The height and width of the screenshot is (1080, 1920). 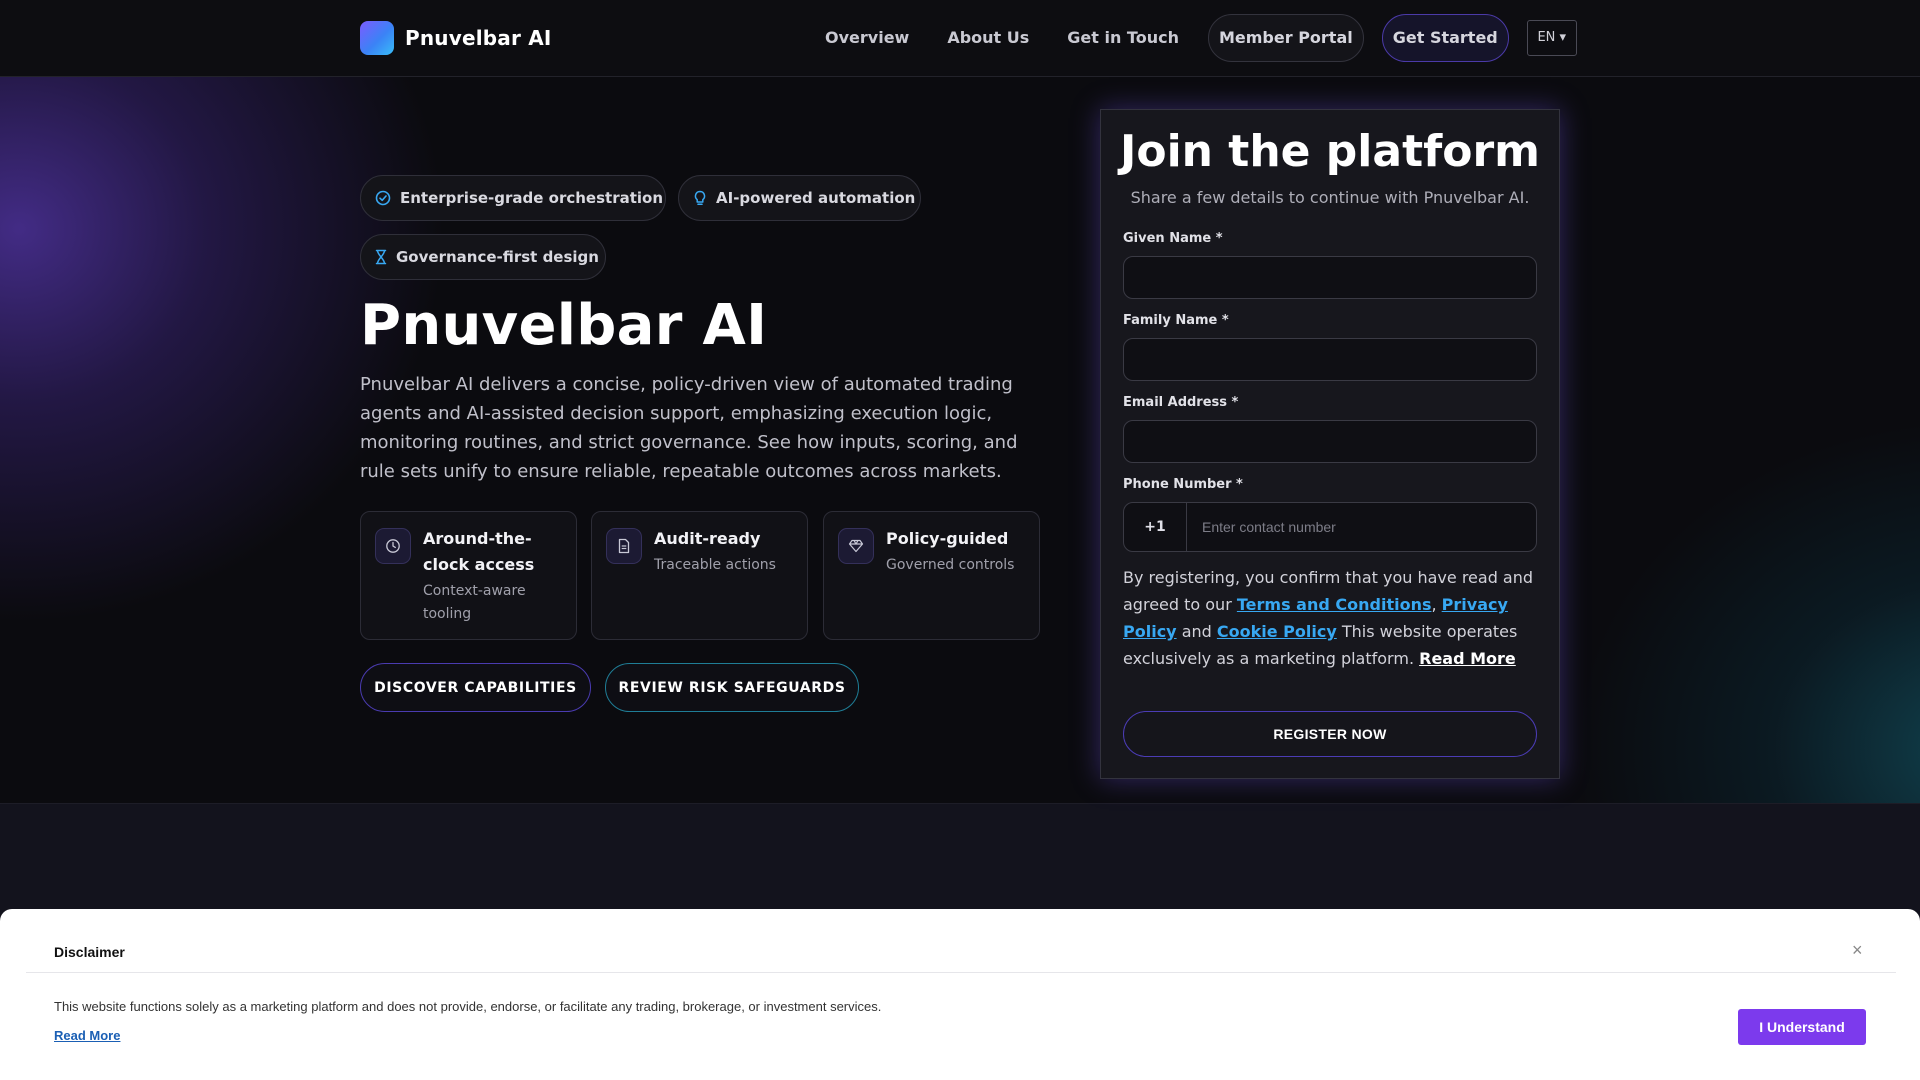 What do you see at coordinates (707, 538) in the screenshot?
I see `feature-title: Audit-ready` at bounding box center [707, 538].